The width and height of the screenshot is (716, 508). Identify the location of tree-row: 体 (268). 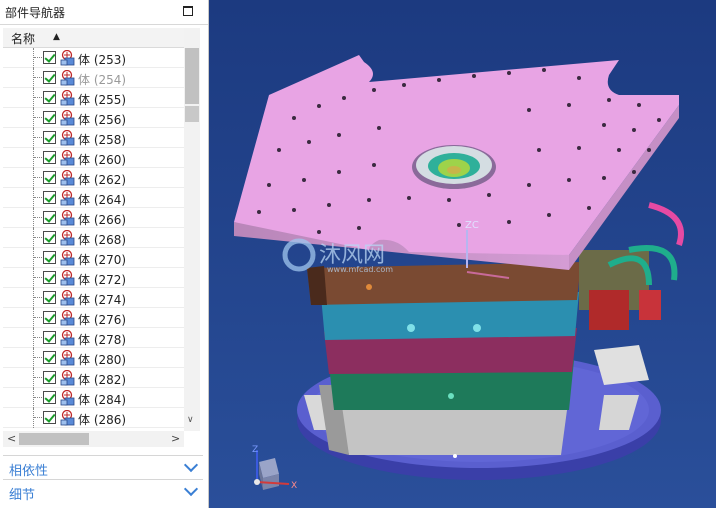
(93, 238).